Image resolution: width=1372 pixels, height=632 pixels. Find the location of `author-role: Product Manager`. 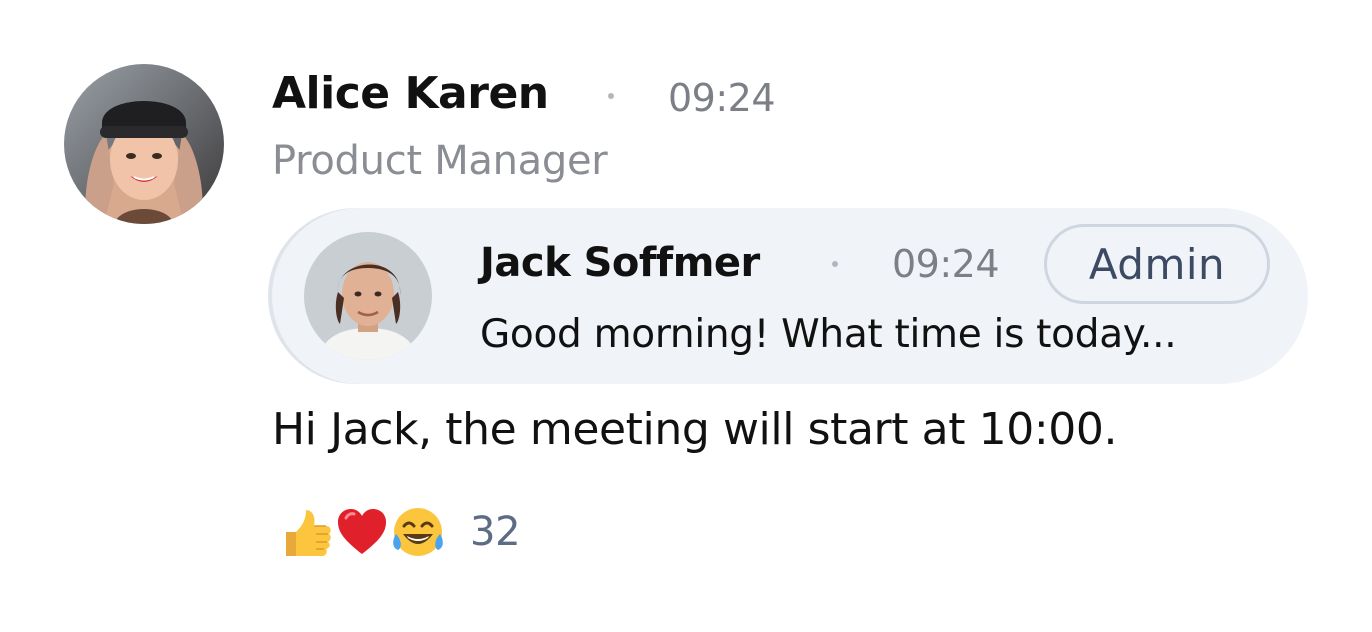

author-role: Product Manager is located at coordinates (440, 161).